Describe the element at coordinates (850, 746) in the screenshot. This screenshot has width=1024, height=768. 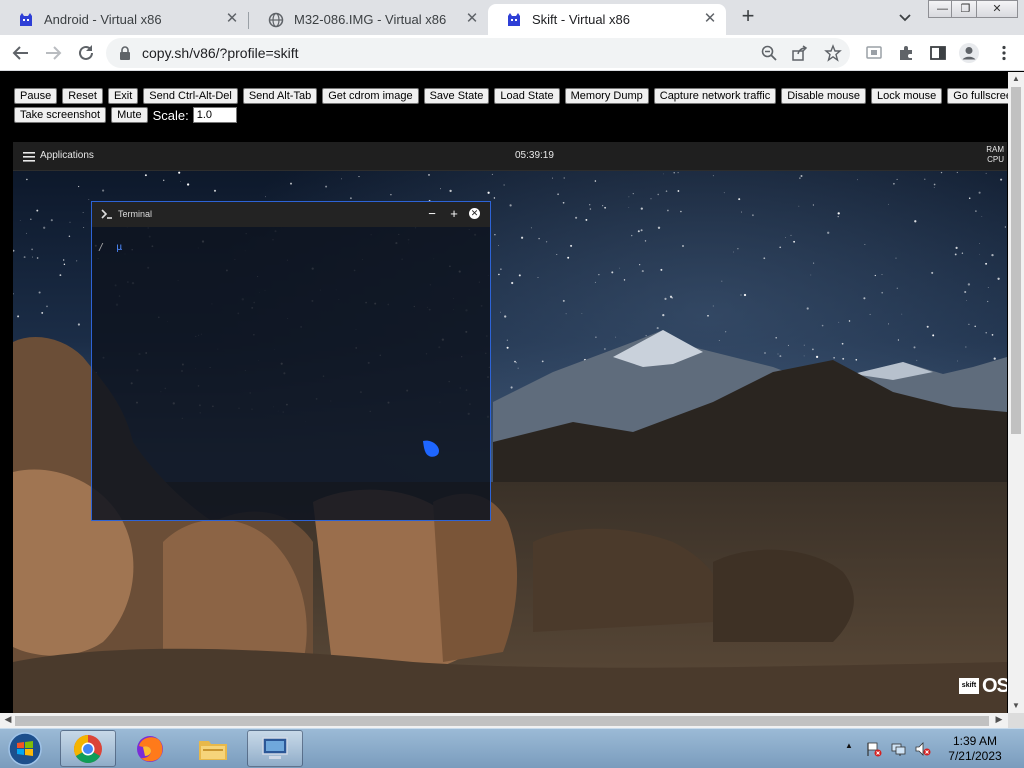
I see `show-hidden-icons-icon: ▲` at that location.